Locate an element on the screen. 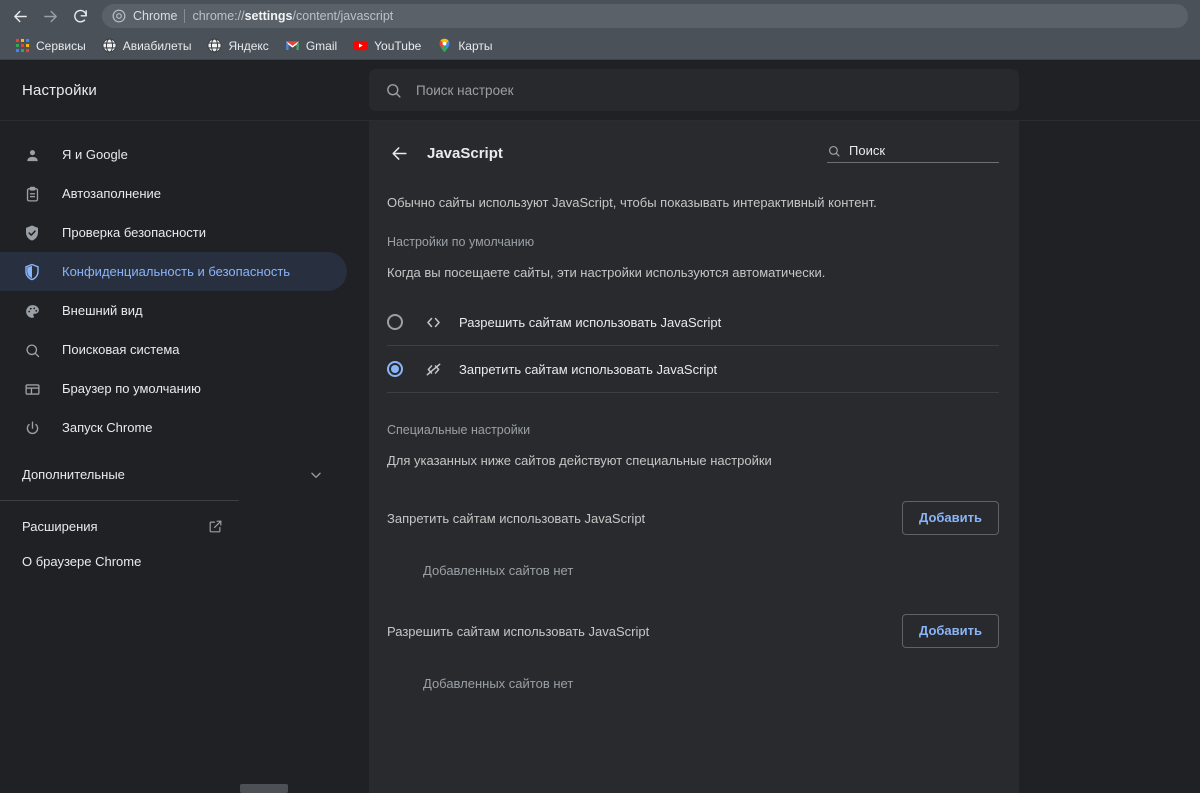 The height and width of the screenshot is (793, 1200). allowed-sites-empty-state: Добавленных сайтов нет is located at coordinates (498, 683).